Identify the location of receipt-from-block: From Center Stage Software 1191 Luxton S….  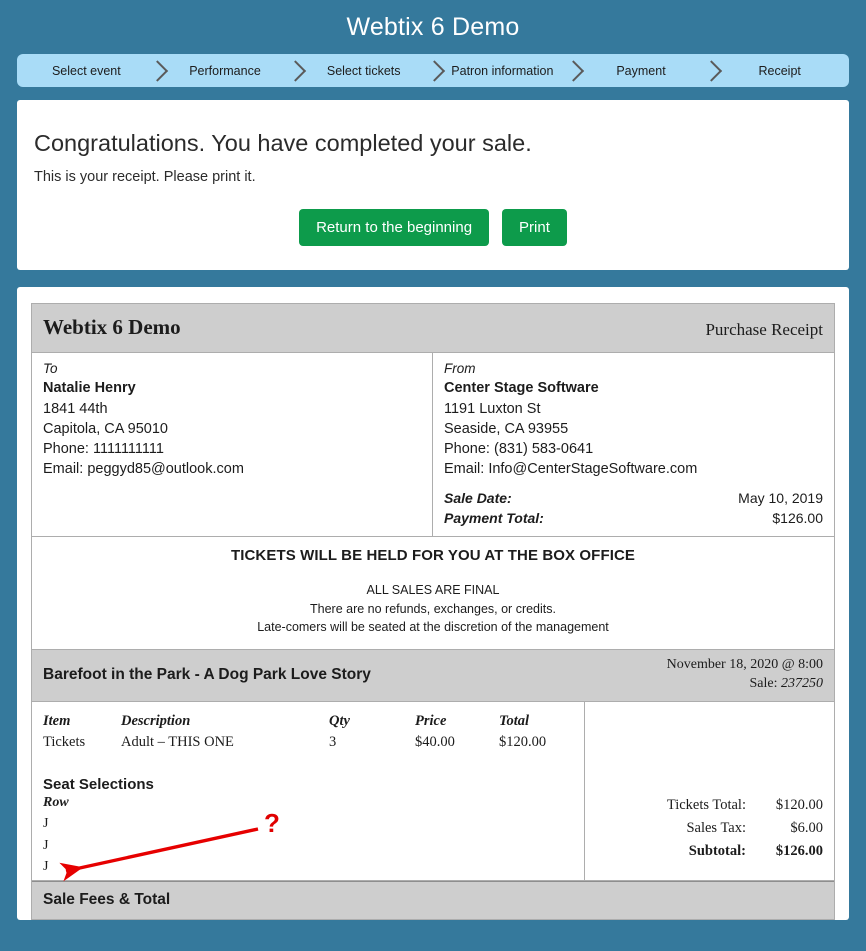
(633, 444).